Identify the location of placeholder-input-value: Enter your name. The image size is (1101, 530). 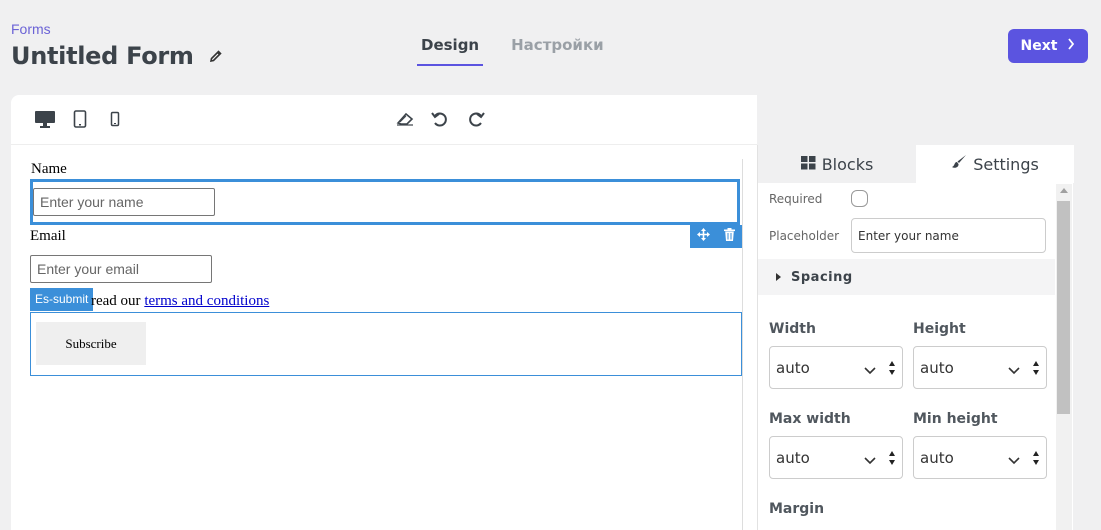
(908, 235).